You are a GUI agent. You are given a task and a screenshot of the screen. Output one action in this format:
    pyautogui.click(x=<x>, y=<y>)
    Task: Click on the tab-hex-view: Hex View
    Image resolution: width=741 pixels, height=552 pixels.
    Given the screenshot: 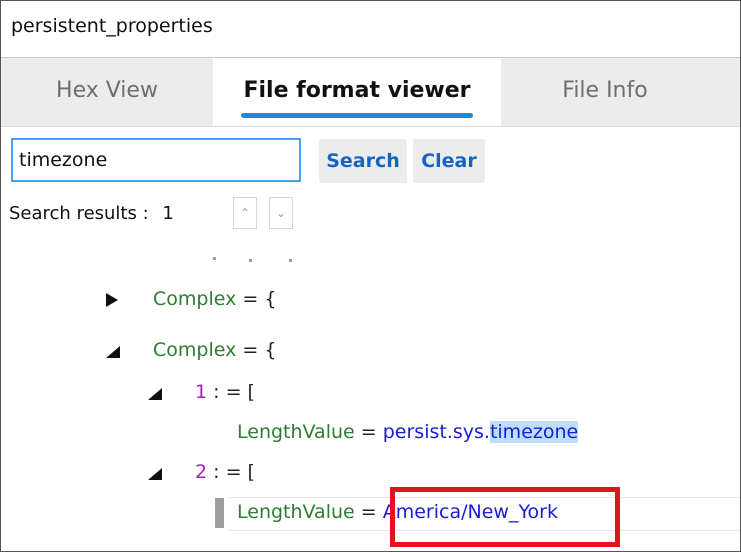 What is the action you would take?
    pyautogui.click(x=107, y=92)
    